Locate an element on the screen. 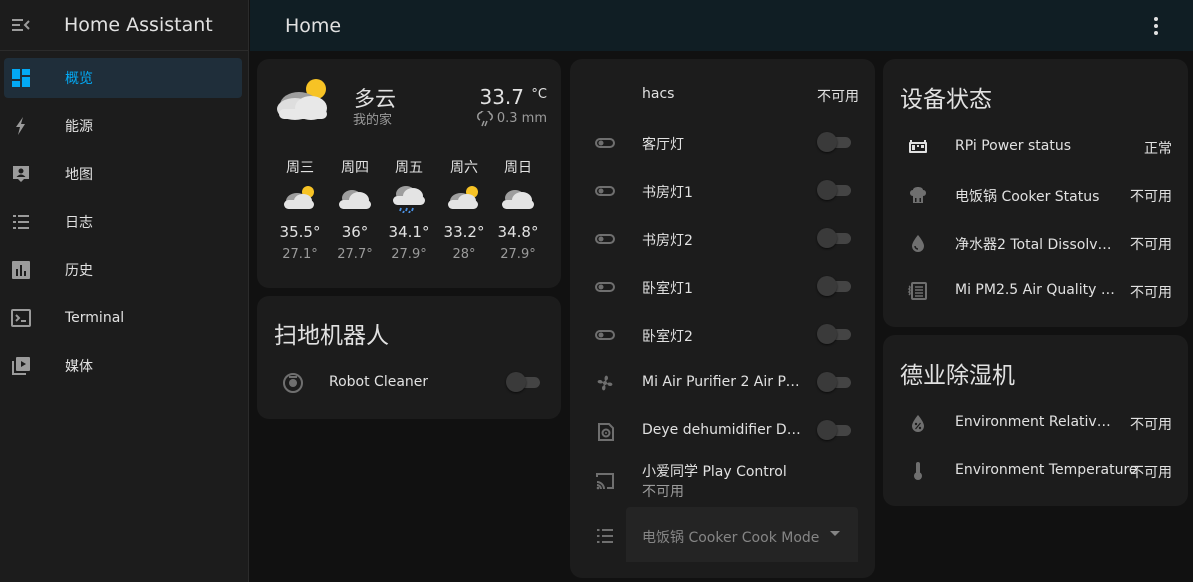 This screenshot has width=1193, height=582. entity-name: Deye dehumidifier Dehumidifier is located at coordinates (722, 430).